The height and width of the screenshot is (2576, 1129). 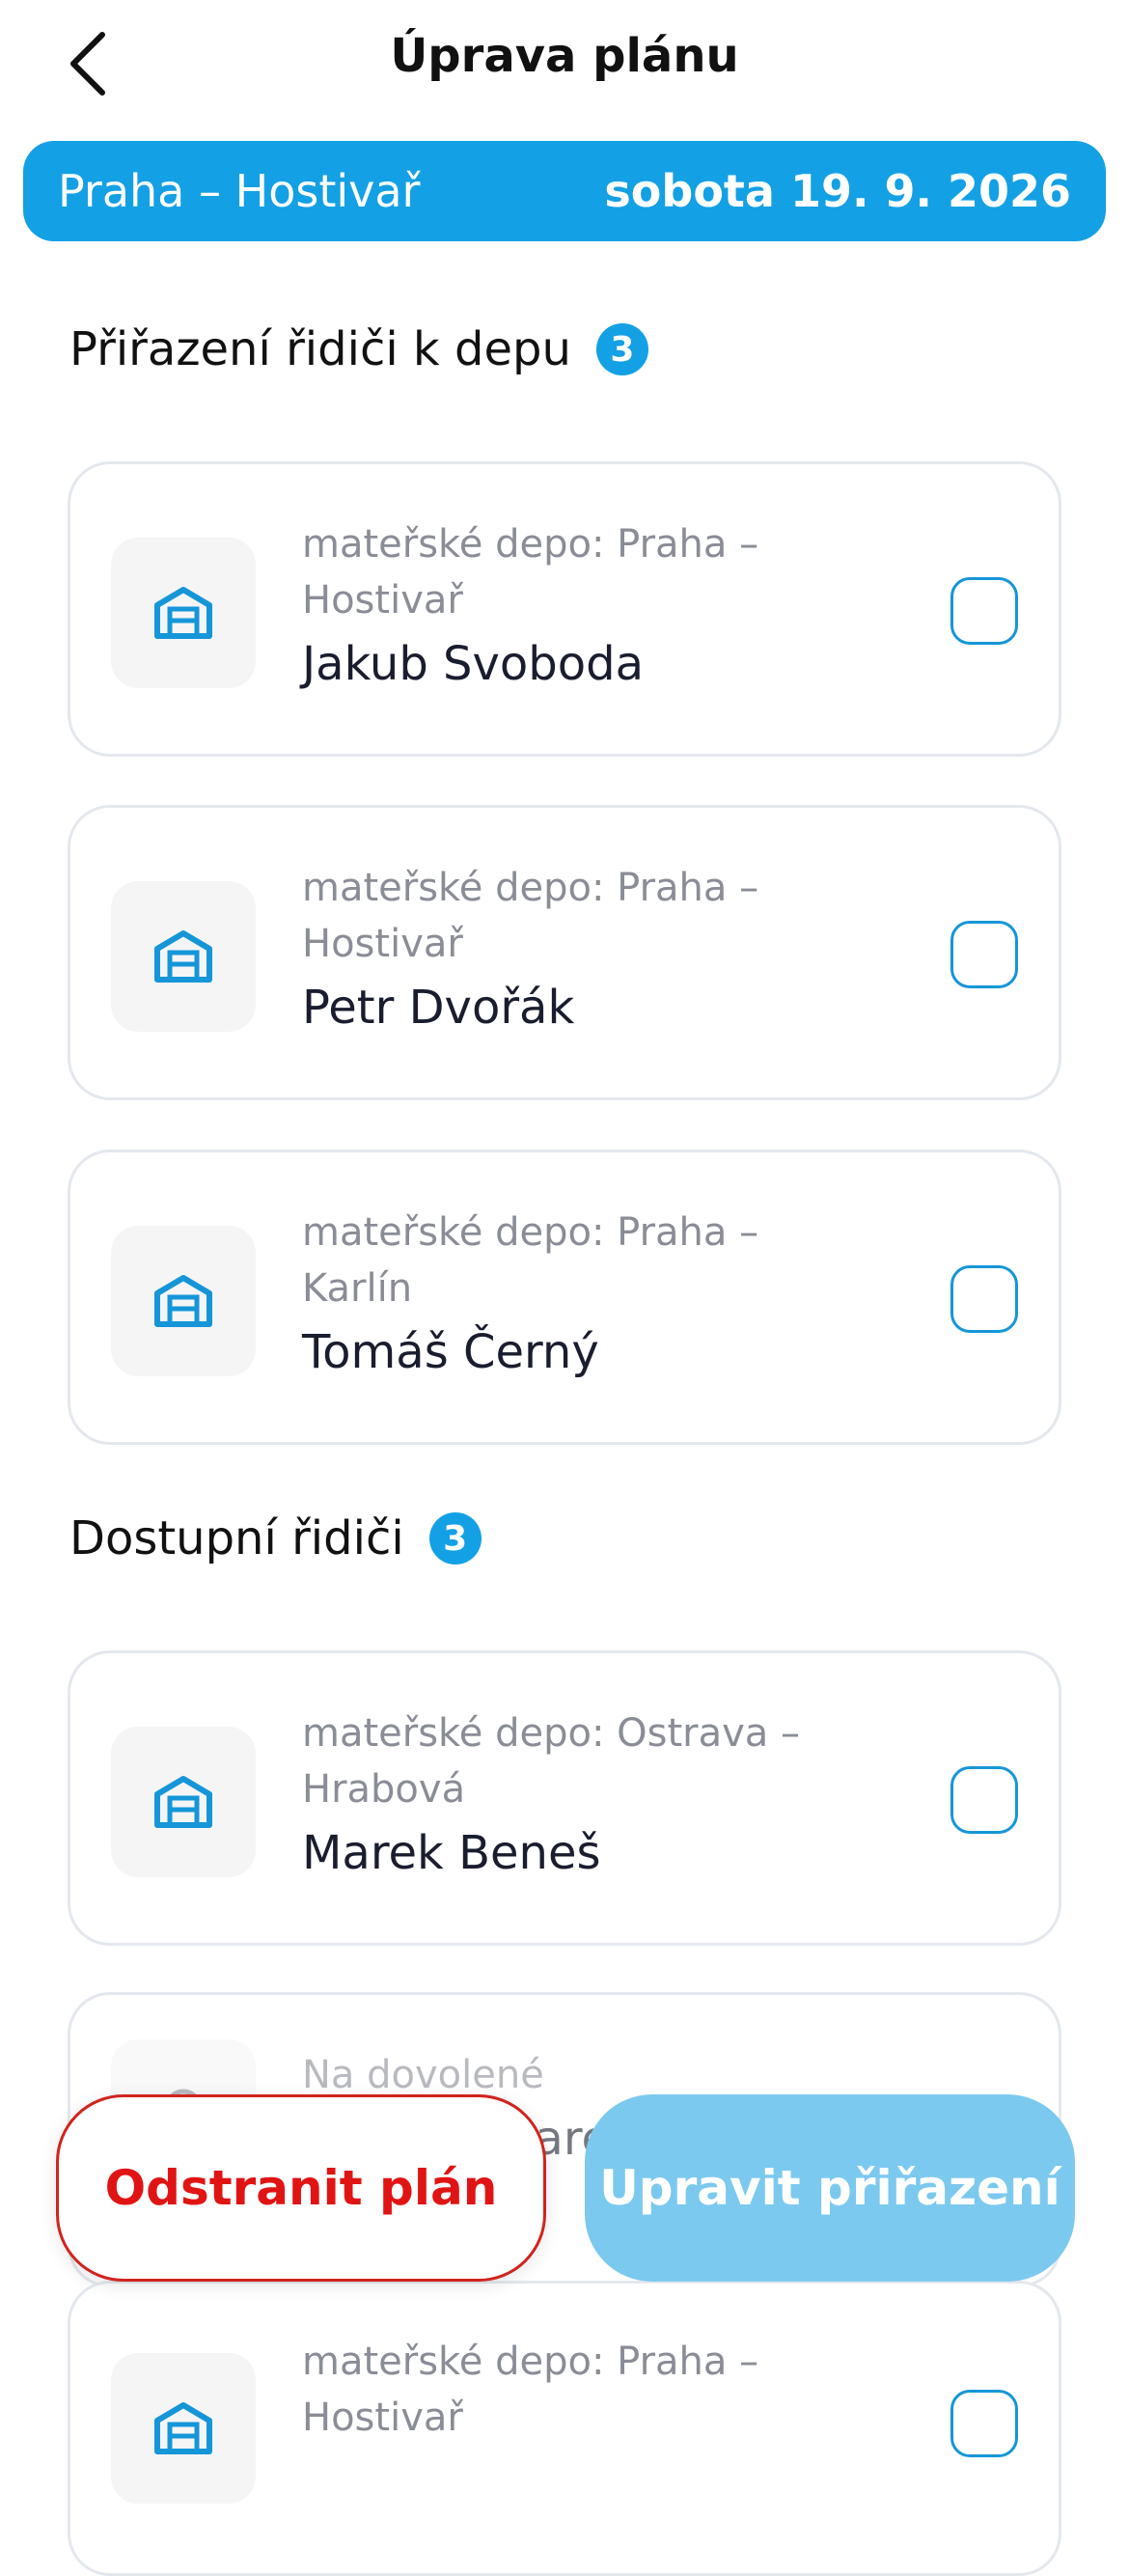 I want to click on page-title: Úprava plánu, so click(x=564, y=56).